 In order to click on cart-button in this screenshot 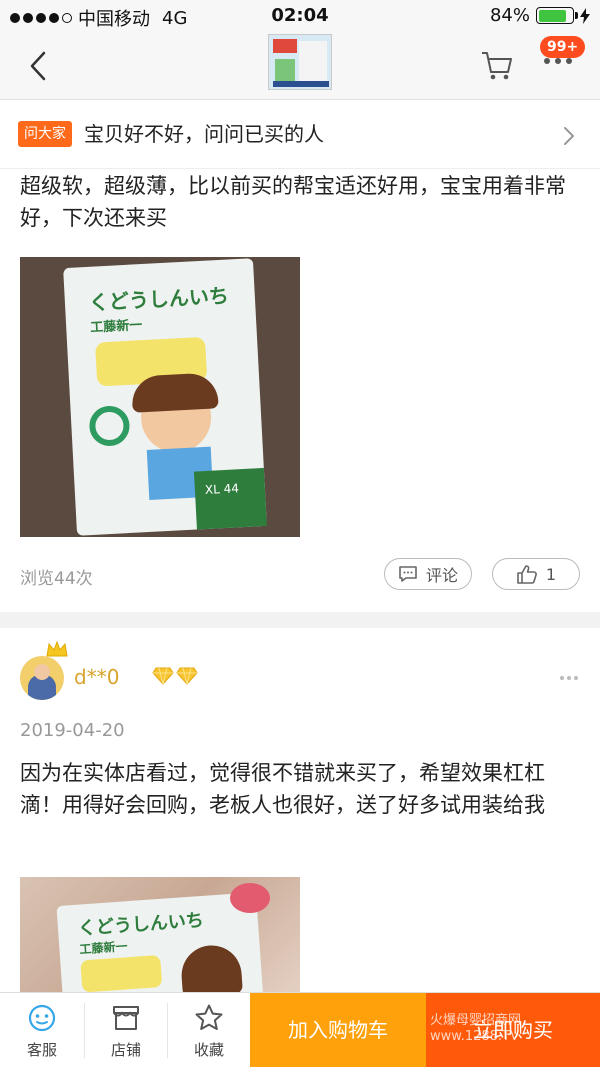, I will do `click(497, 66)`.